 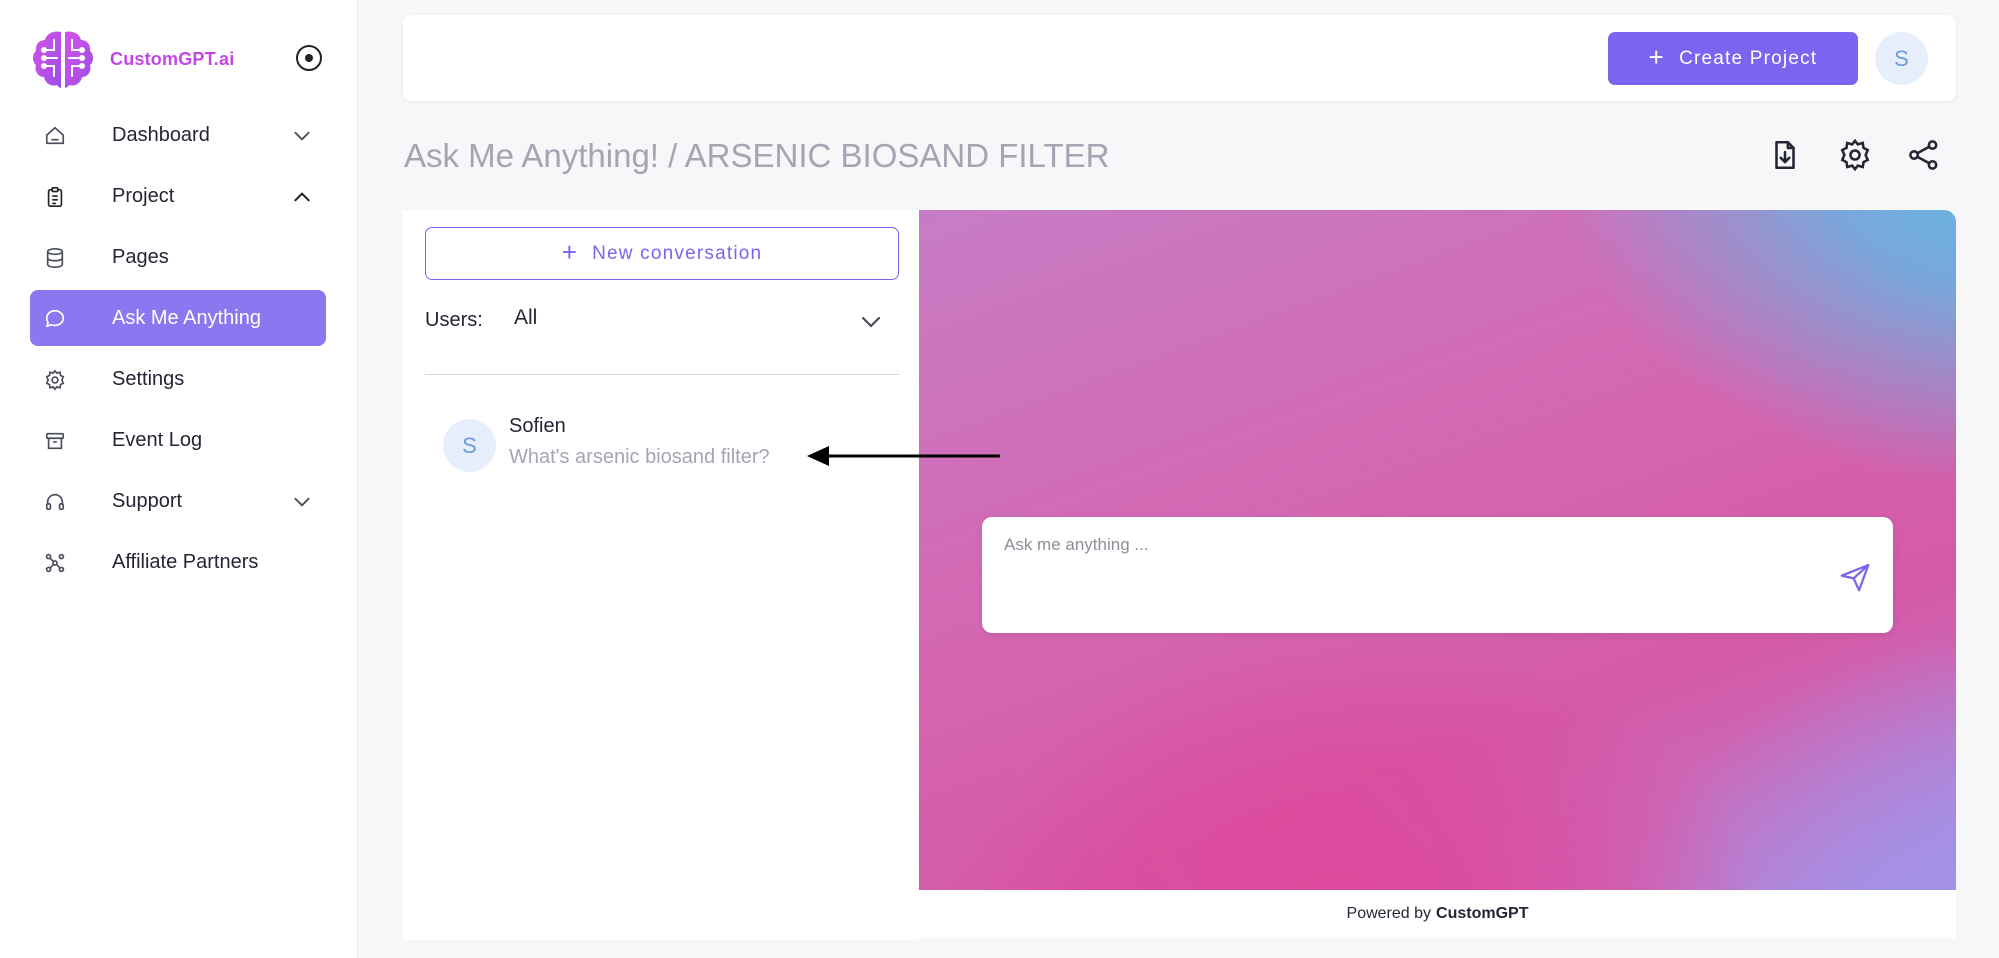 What do you see at coordinates (55, 135) in the screenshot?
I see `home-icon` at bounding box center [55, 135].